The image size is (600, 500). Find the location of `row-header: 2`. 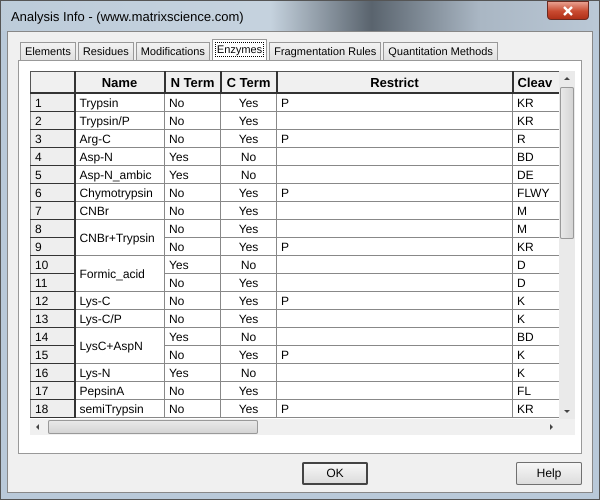

row-header: 2 is located at coordinates (52, 121).